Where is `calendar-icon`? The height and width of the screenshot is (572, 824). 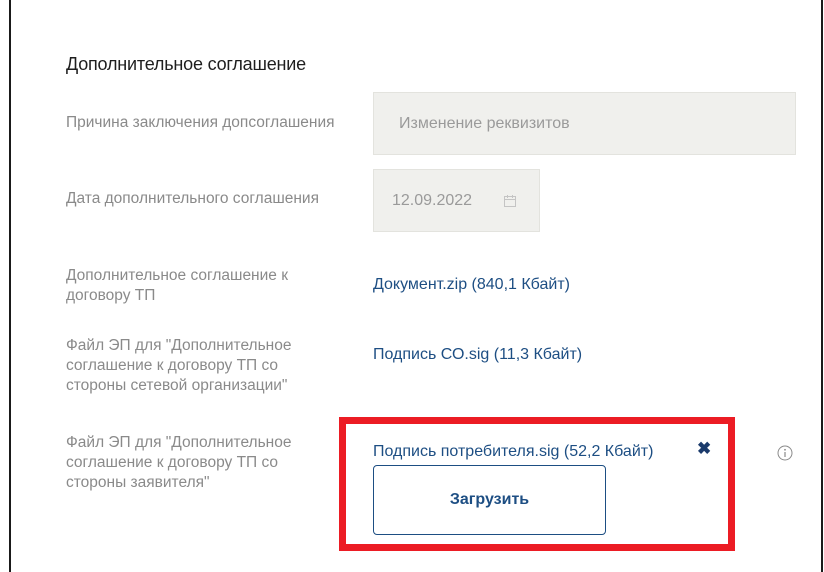
calendar-icon is located at coordinates (510, 200).